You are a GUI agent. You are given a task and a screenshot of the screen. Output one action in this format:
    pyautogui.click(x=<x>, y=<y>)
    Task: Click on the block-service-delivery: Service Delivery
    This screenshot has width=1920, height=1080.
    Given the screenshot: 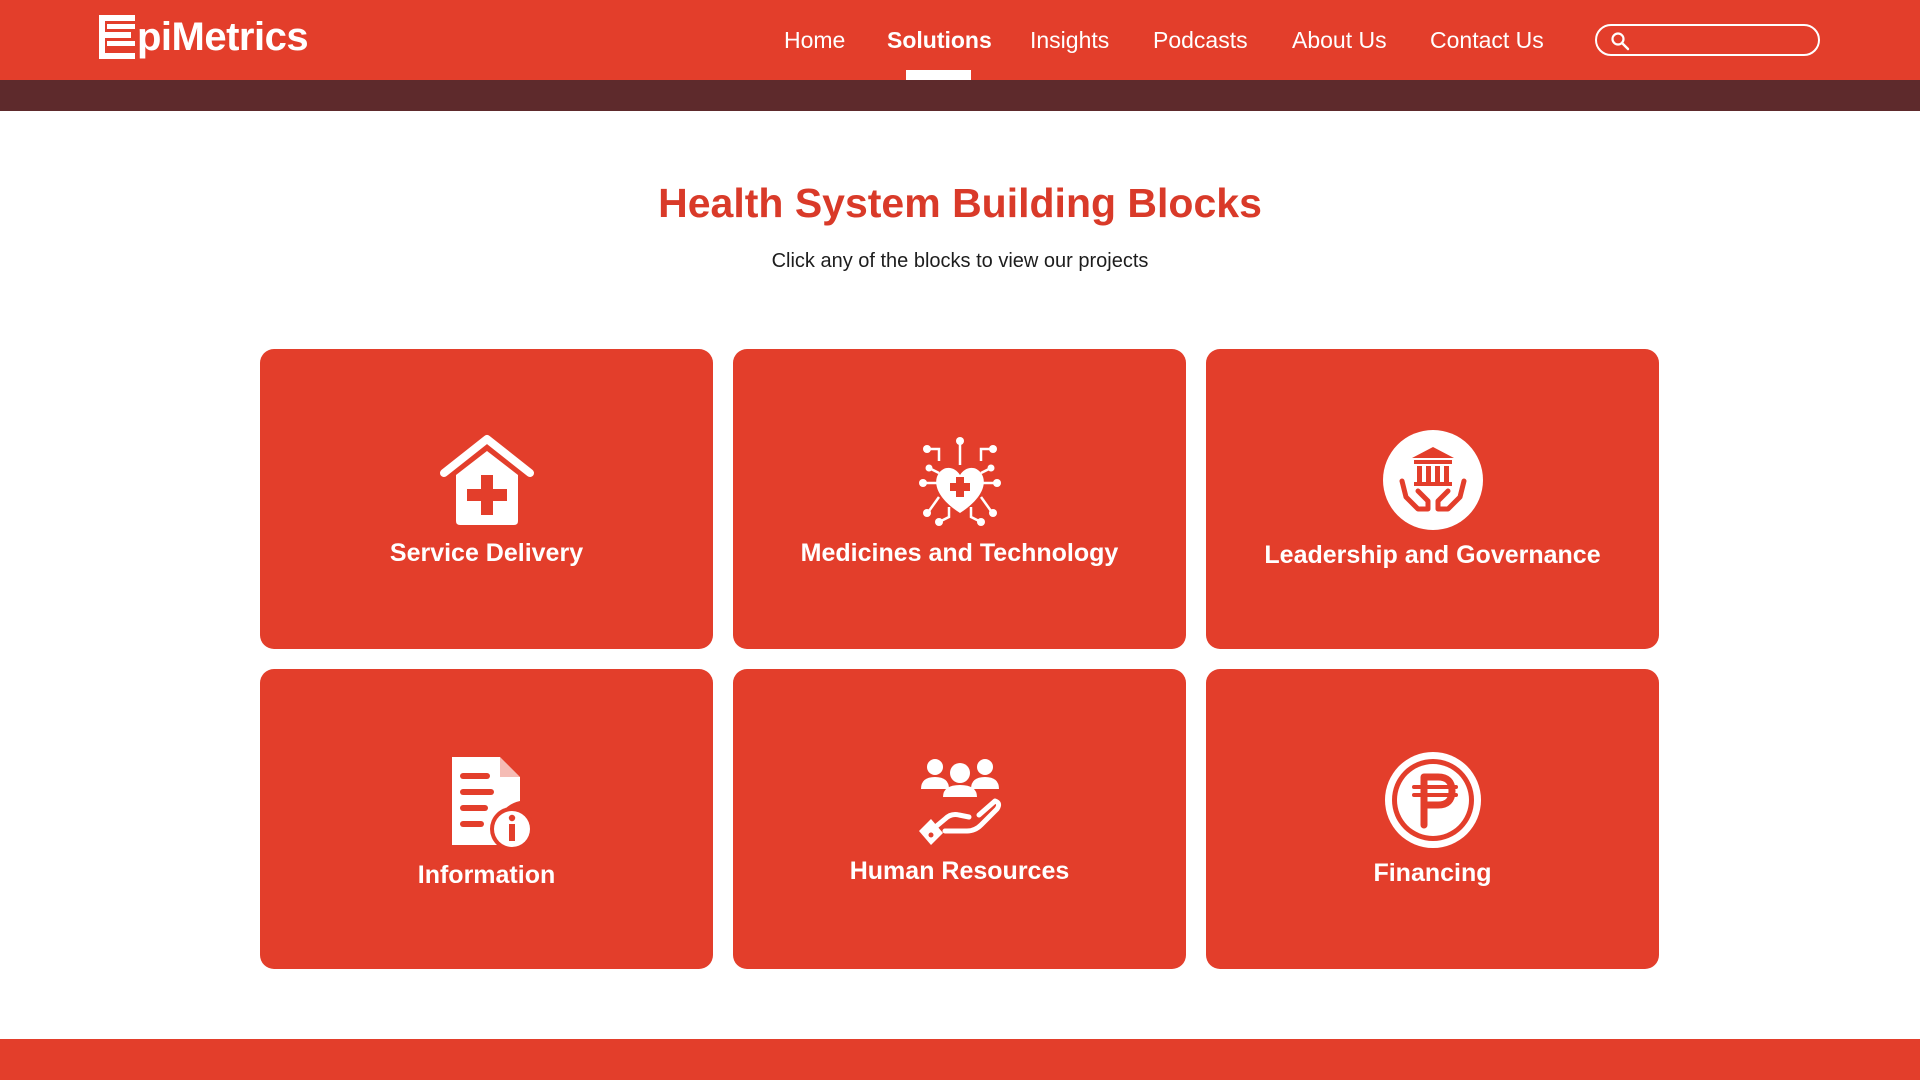 What is the action you would take?
    pyautogui.click(x=486, y=499)
    